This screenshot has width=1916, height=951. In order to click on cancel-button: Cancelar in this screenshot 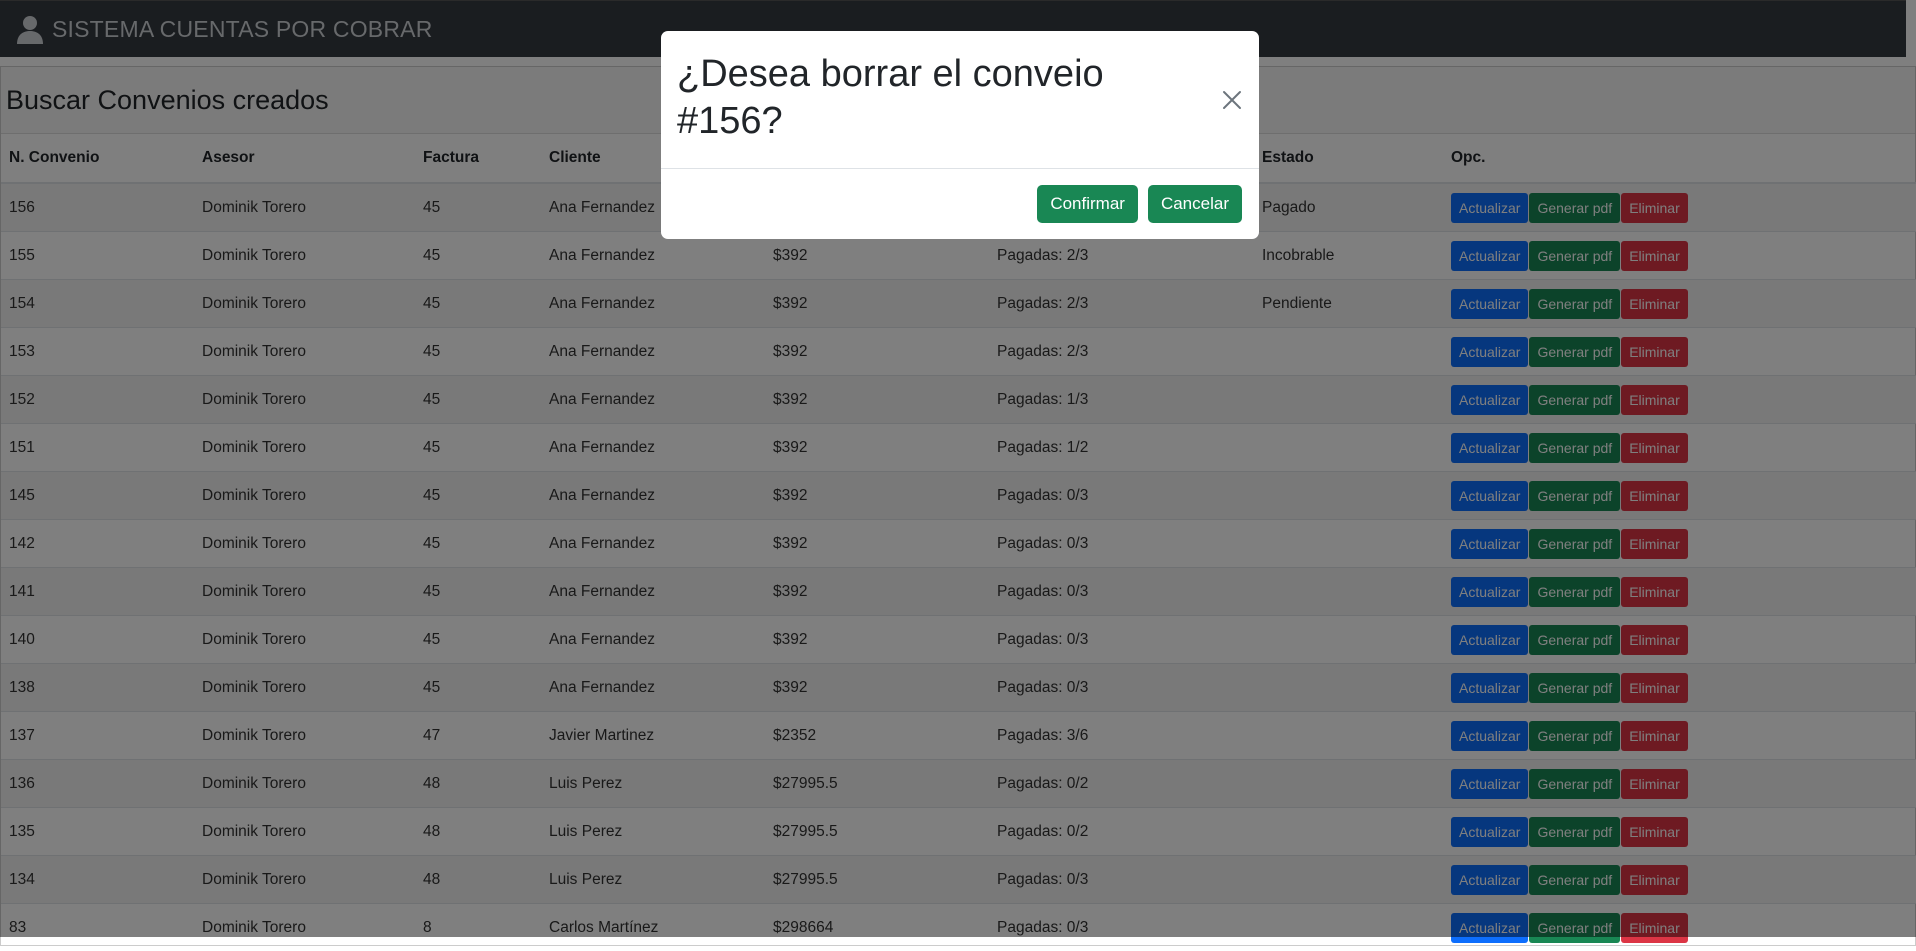, I will do `click(1195, 204)`.